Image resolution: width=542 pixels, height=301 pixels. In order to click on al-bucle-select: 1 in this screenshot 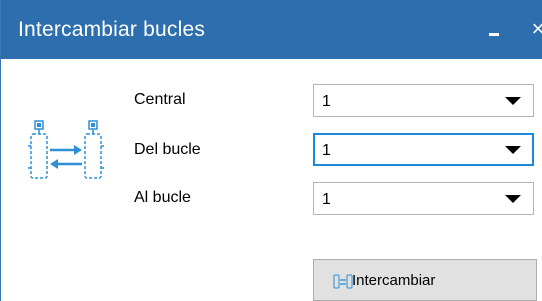, I will do `click(423, 198)`.